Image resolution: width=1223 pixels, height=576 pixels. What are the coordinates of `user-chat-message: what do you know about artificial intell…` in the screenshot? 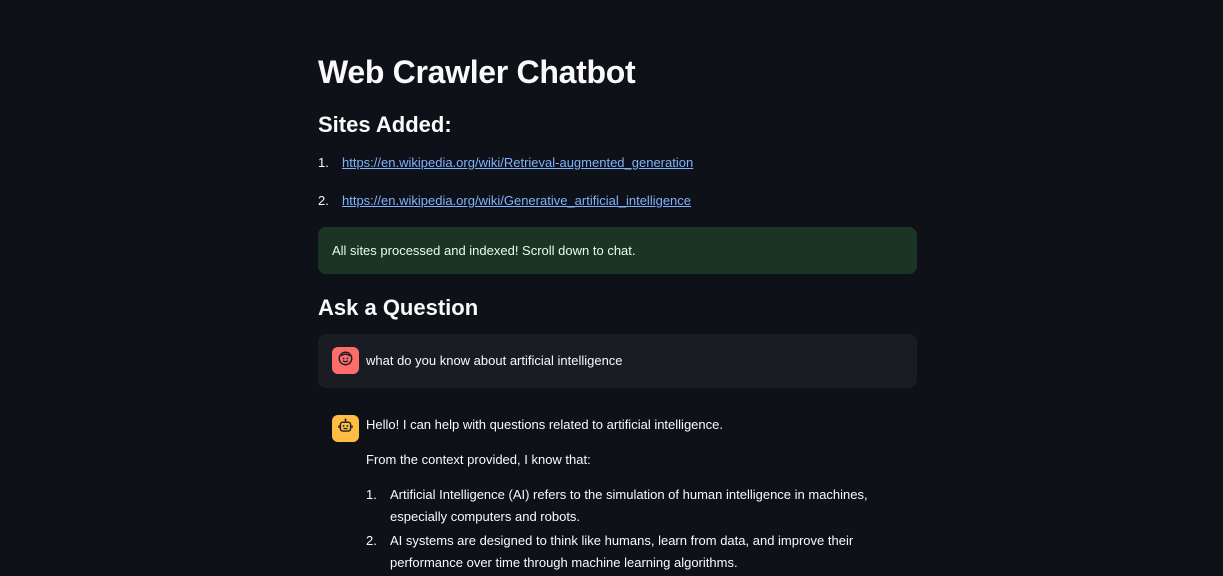 It's located at (617, 361).